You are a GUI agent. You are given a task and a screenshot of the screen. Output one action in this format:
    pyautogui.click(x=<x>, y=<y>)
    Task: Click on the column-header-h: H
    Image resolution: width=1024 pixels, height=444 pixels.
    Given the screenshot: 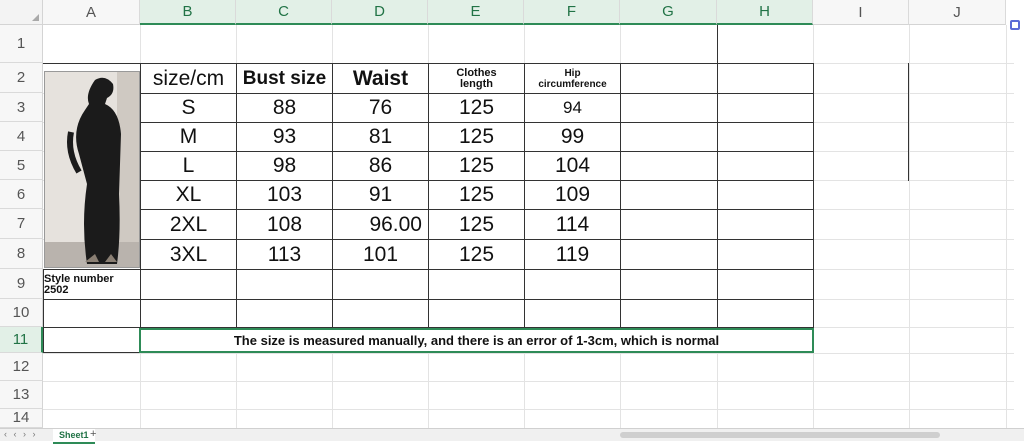 What is the action you would take?
    pyautogui.click(x=765, y=12)
    